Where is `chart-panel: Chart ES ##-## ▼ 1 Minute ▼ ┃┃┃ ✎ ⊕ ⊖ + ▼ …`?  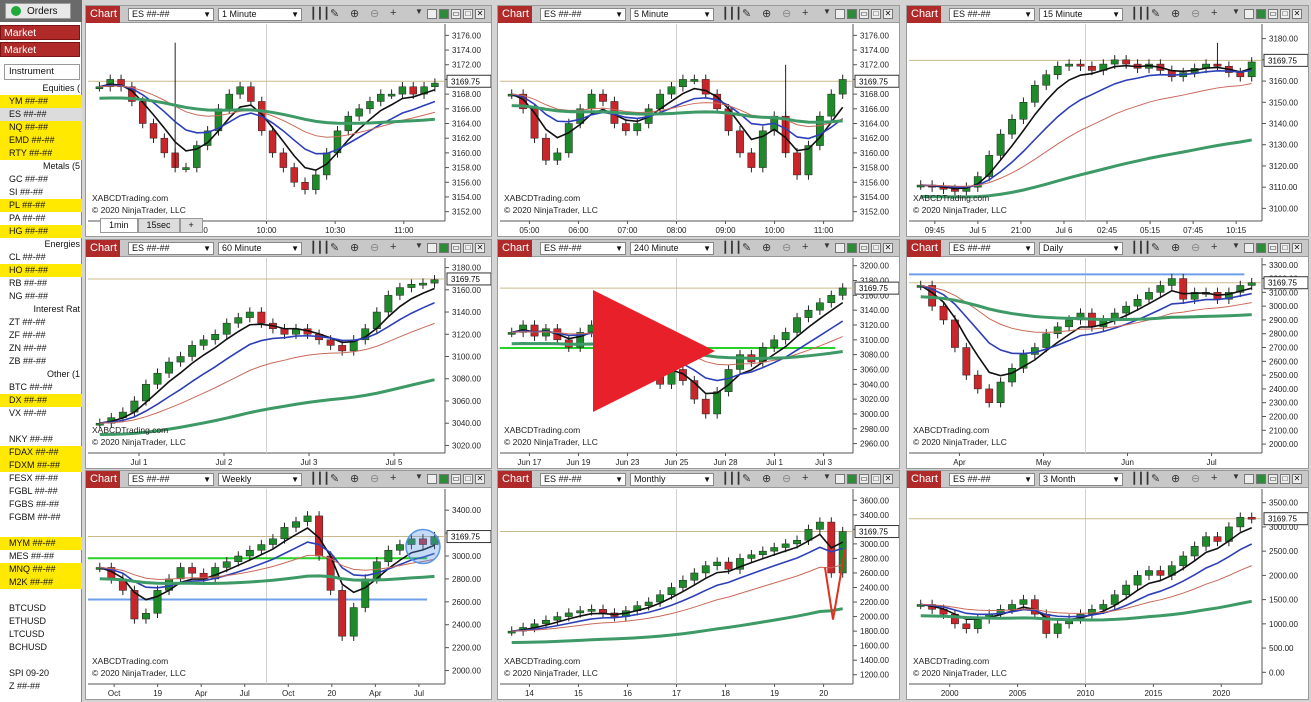
chart-panel: Chart ES ##-## ▼ 1 Minute ▼ ┃┃┃ ✎ ⊕ ⊖ + ▼ … is located at coordinates (288, 121).